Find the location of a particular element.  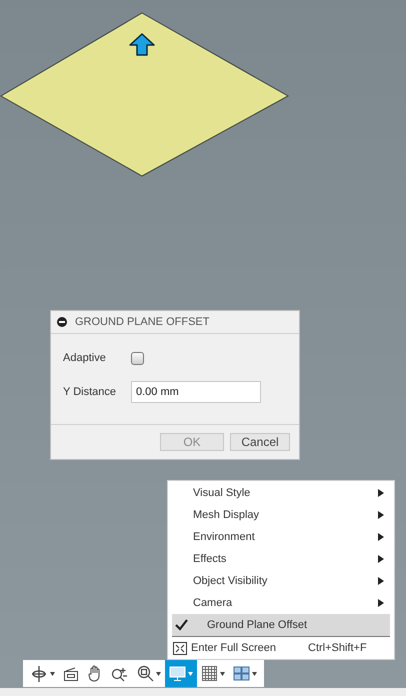

zoom-icon is located at coordinates (120, 674).